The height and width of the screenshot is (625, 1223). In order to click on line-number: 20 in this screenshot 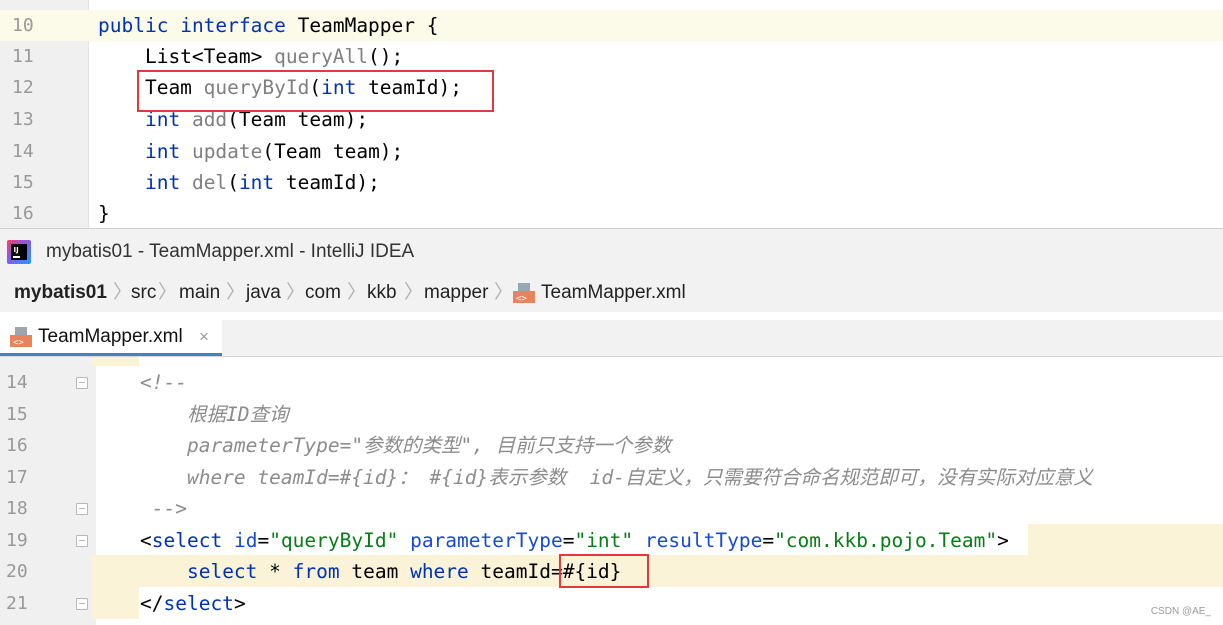, I will do `click(17, 571)`.